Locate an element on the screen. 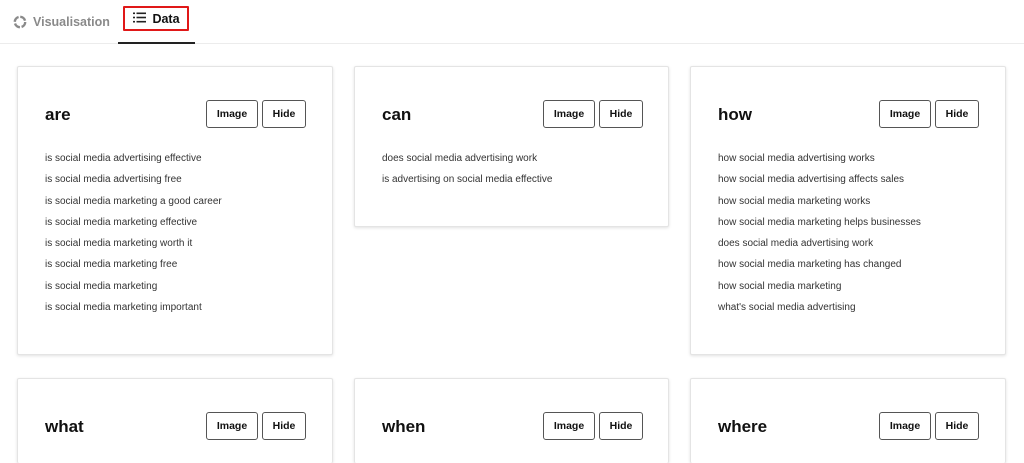 The image size is (1024, 463). card-title: can is located at coordinates (397, 114).